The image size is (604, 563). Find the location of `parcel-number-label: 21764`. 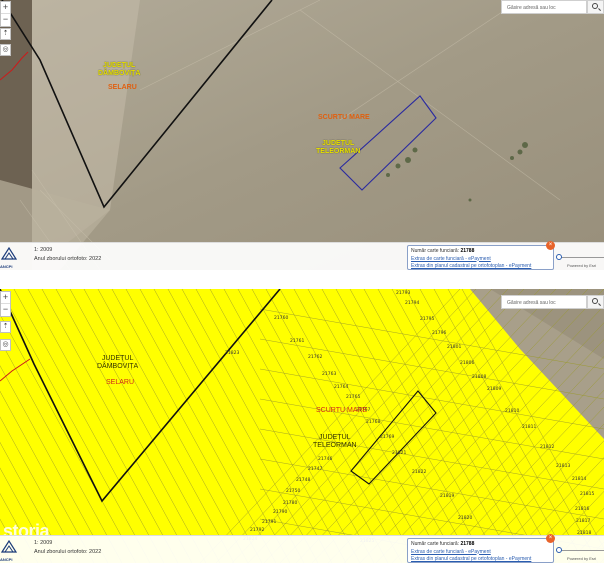

parcel-number-label: 21764 is located at coordinates (341, 387).